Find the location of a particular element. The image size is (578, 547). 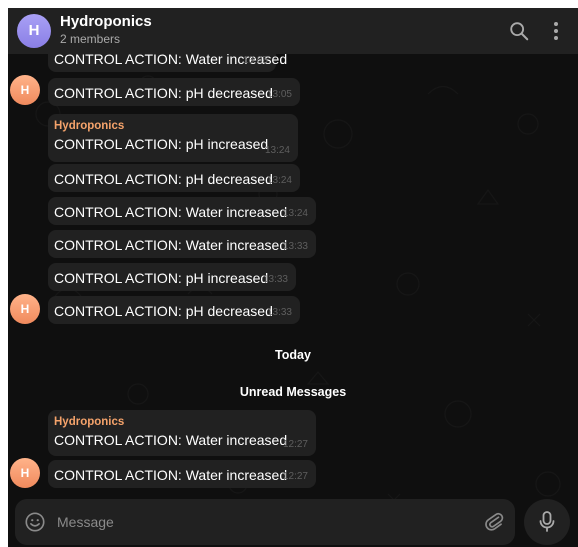

group-avatar: H is located at coordinates (34, 31).